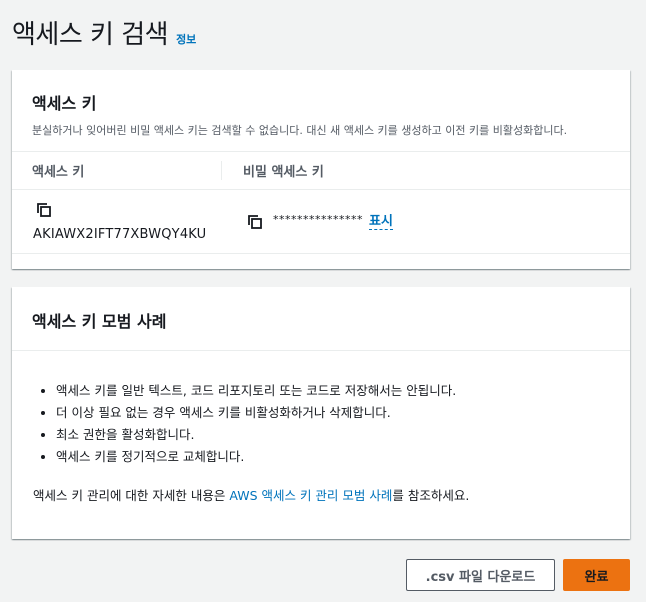 The height and width of the screenshot is (602, 646). Describe the element at coordinates (256, 459) in the screenshot. I see `list-item: 액세스 키를 정기적으로 교체합니다.` at that location.